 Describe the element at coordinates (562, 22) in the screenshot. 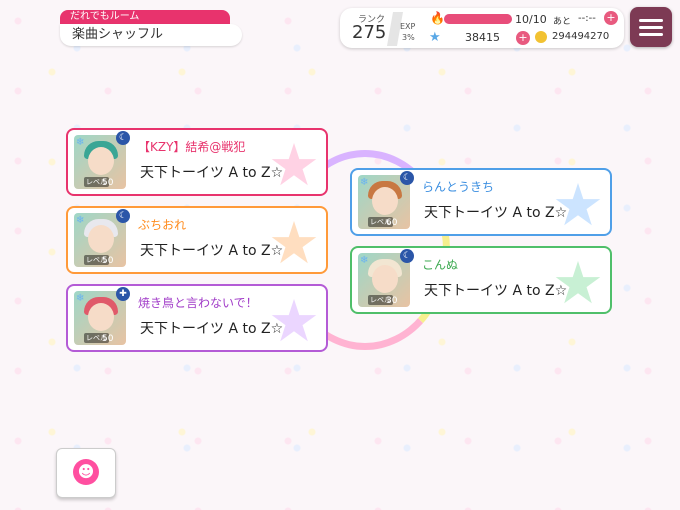

I see `stamina-next-label: あと` at that location.